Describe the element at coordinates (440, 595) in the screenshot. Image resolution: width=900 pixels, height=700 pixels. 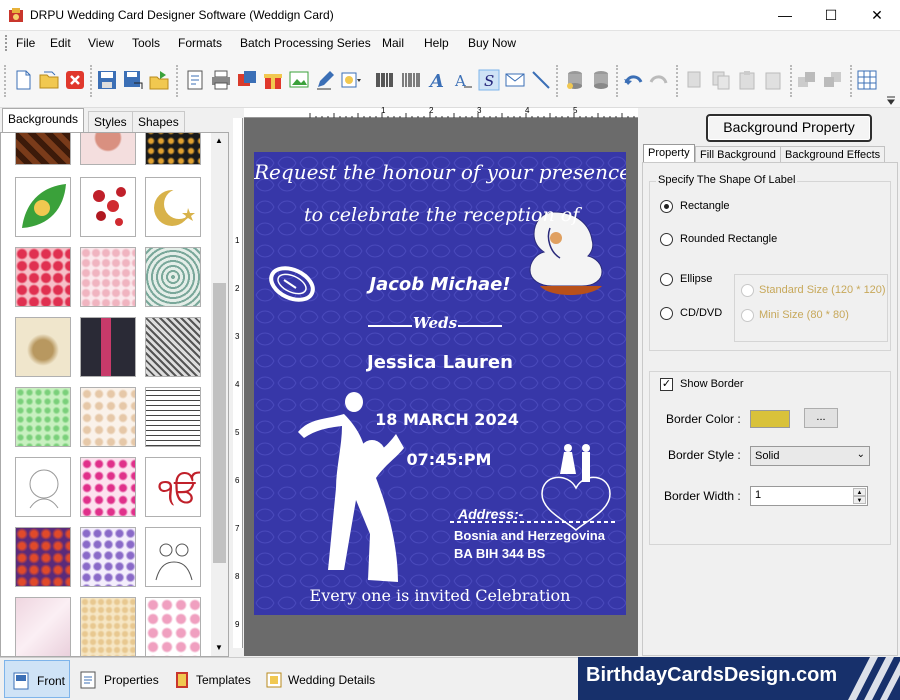
I see `footer-text: Every one is invited Celebration` at that location.